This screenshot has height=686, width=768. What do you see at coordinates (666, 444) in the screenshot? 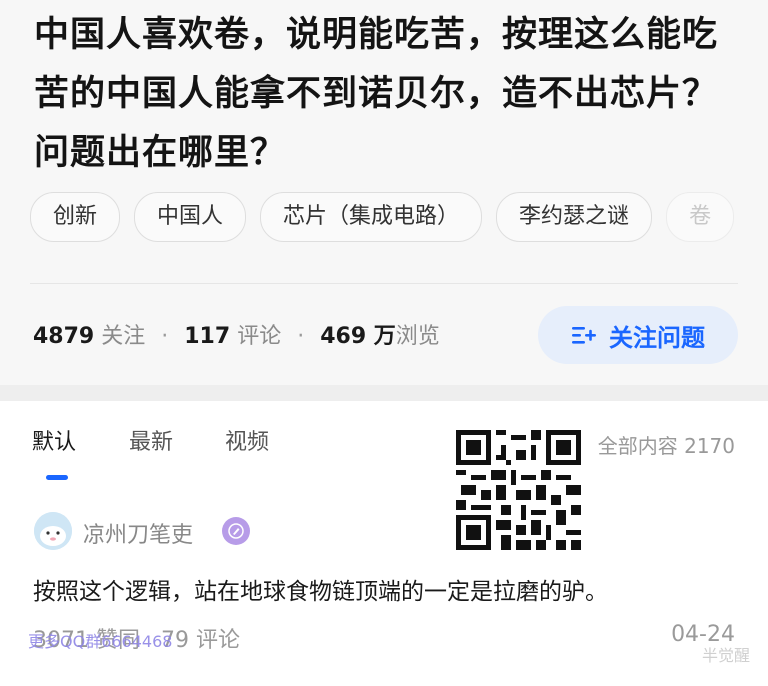
I see `all-content-count: 全部内容 2170` at bounding box center [666, 444].